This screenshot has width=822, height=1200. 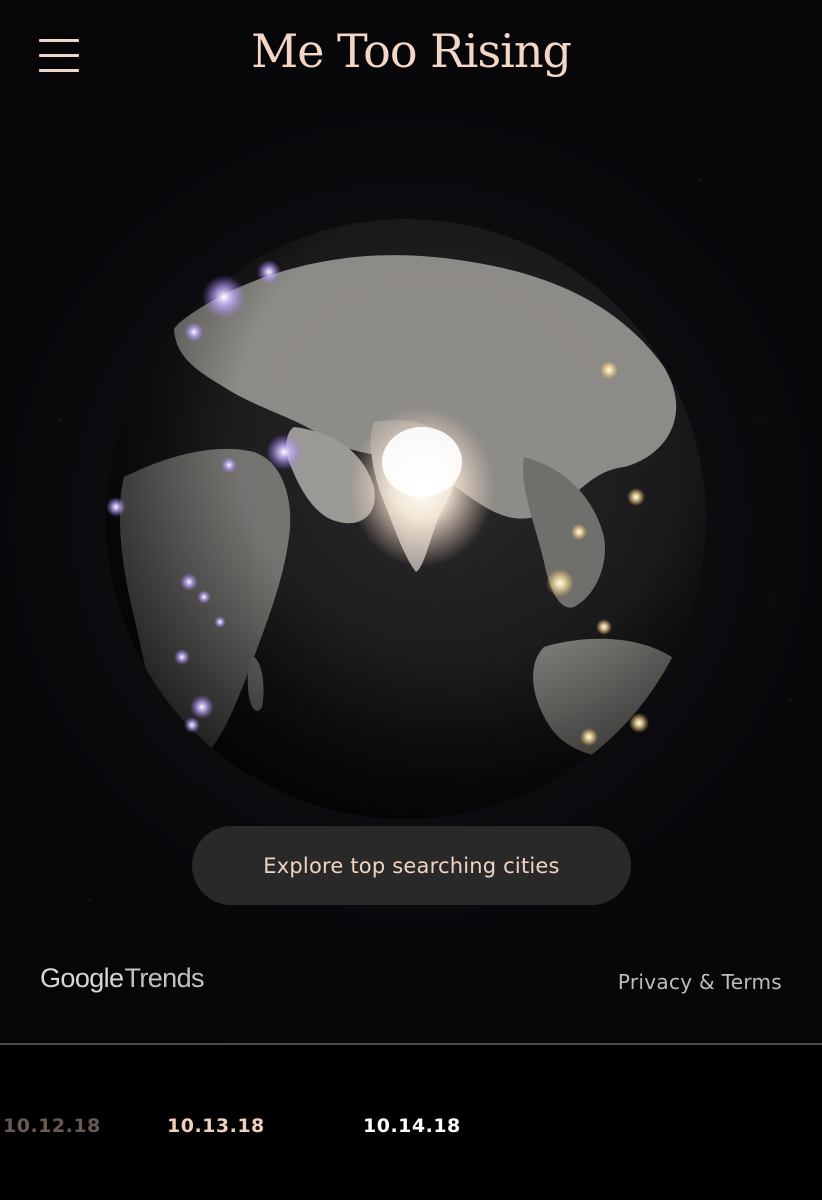 I want to click on timeline-date: 10.13.18, so click(x=216, y=1126).